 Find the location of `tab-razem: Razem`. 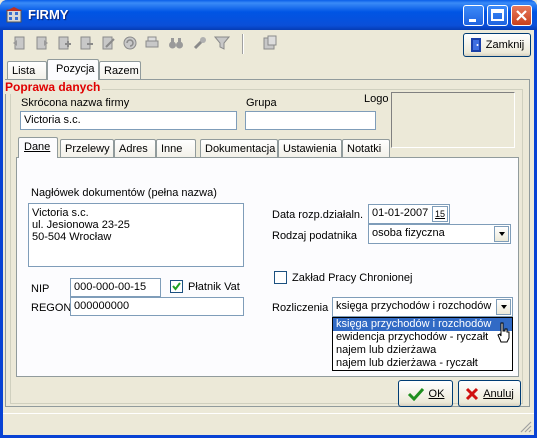

tab-razem: Razem is located at coordinates (120, 70).